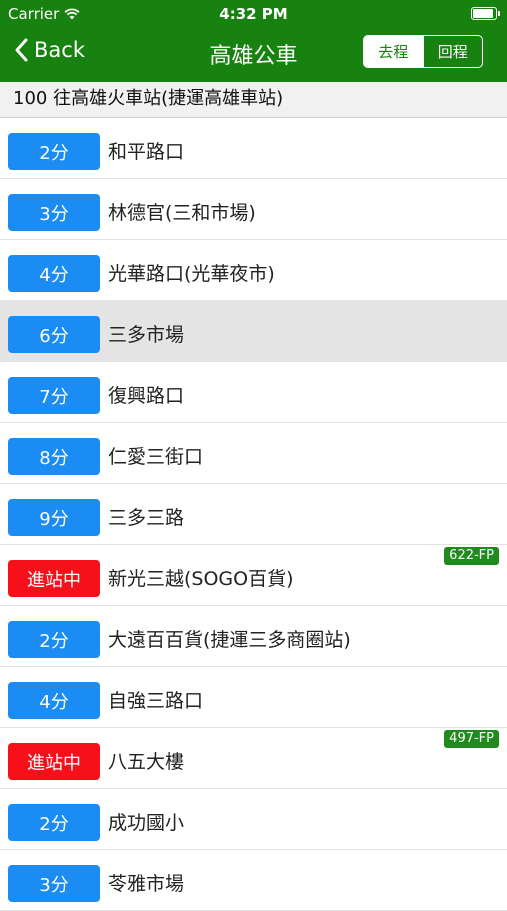  Describe the element at coordinates (146, 884) in the screenshot. I see `stop-name: 苓雅市場` at that location.